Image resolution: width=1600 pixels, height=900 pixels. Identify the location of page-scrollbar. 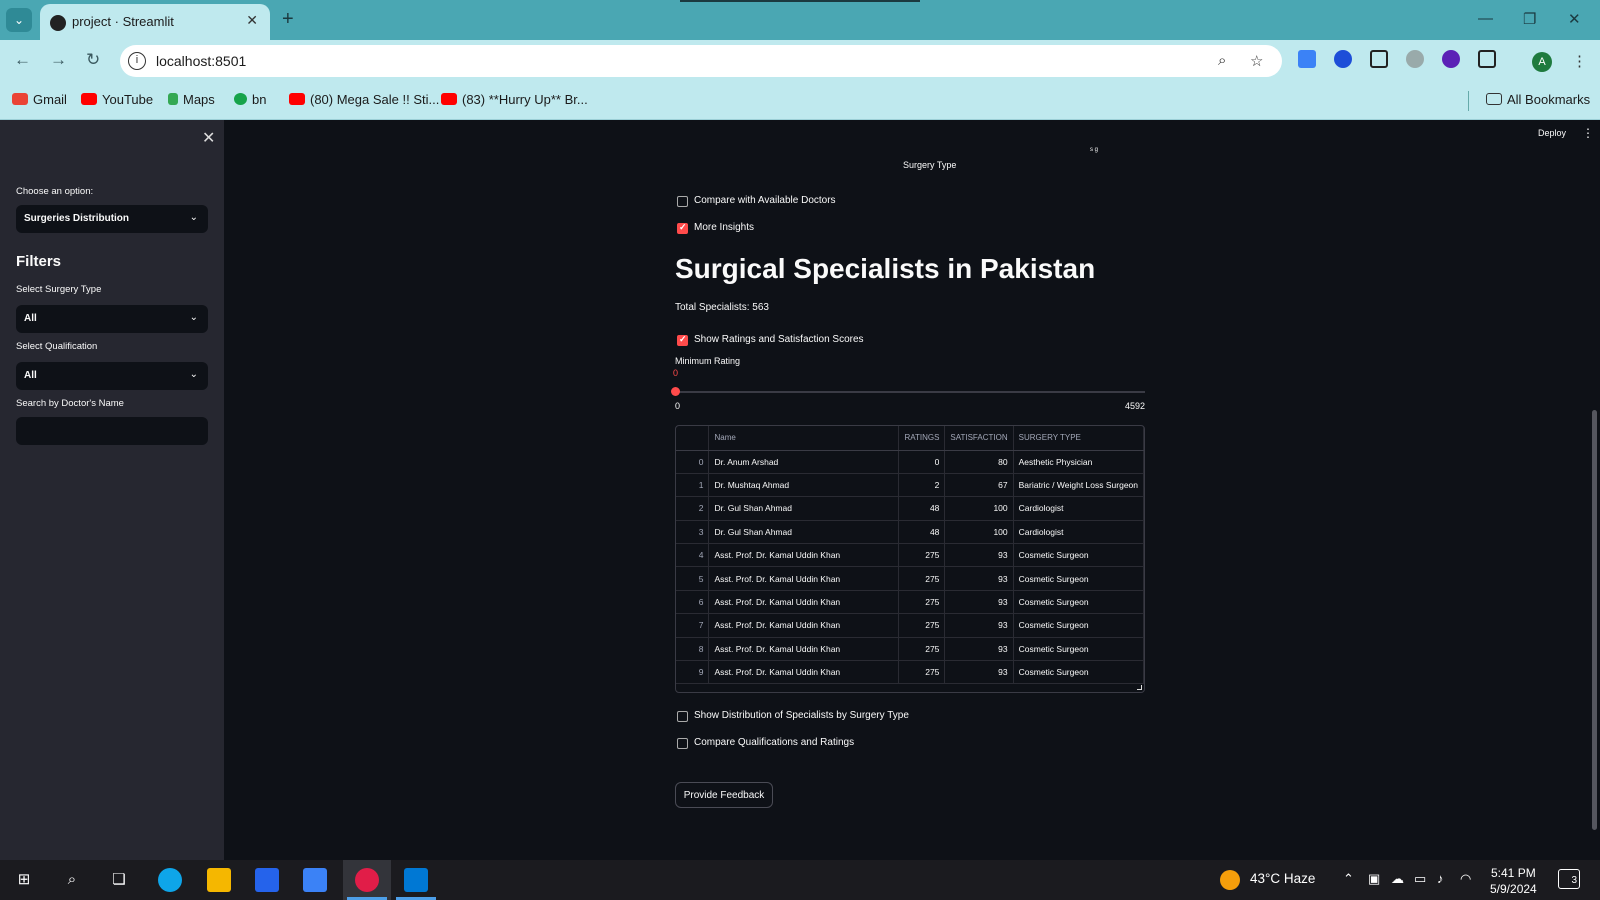
(1594, 620).